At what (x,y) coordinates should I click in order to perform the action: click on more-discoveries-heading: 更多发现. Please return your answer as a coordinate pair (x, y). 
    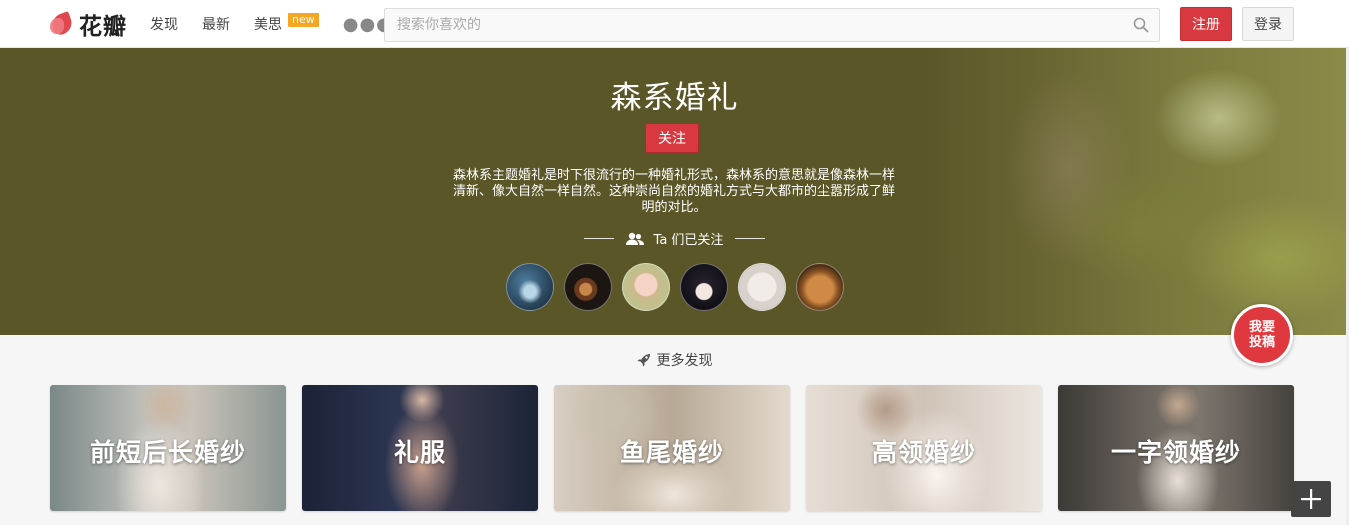
    Looking at the image, I should click on (674, 360).